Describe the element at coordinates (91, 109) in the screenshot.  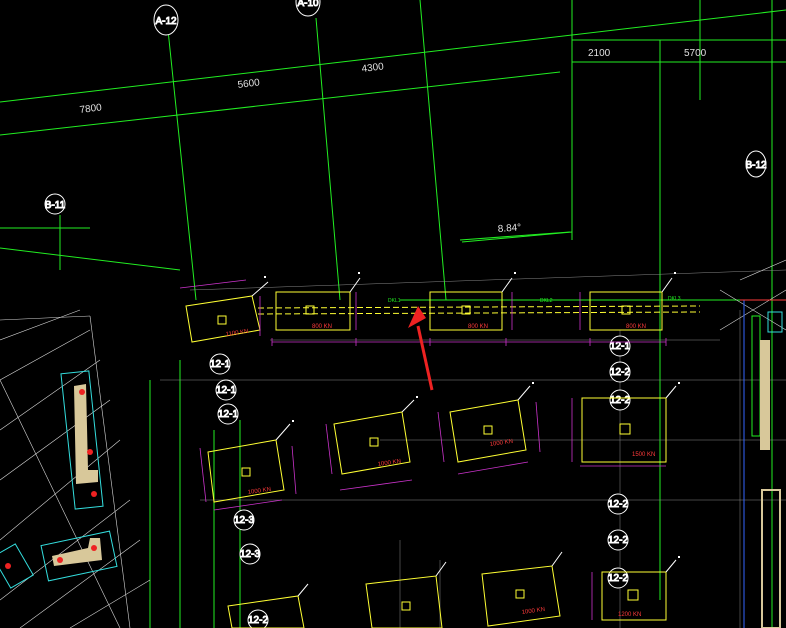
I see `dimension-7800: 7800` at that location.